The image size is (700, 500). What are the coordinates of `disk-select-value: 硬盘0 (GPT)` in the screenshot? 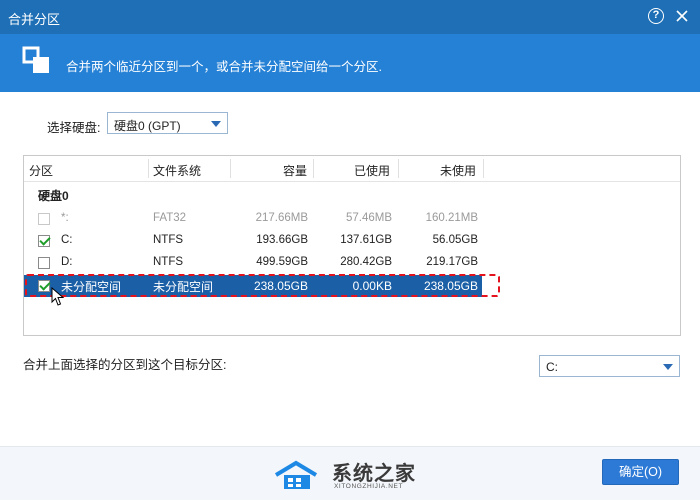 It's located at (147, 126).